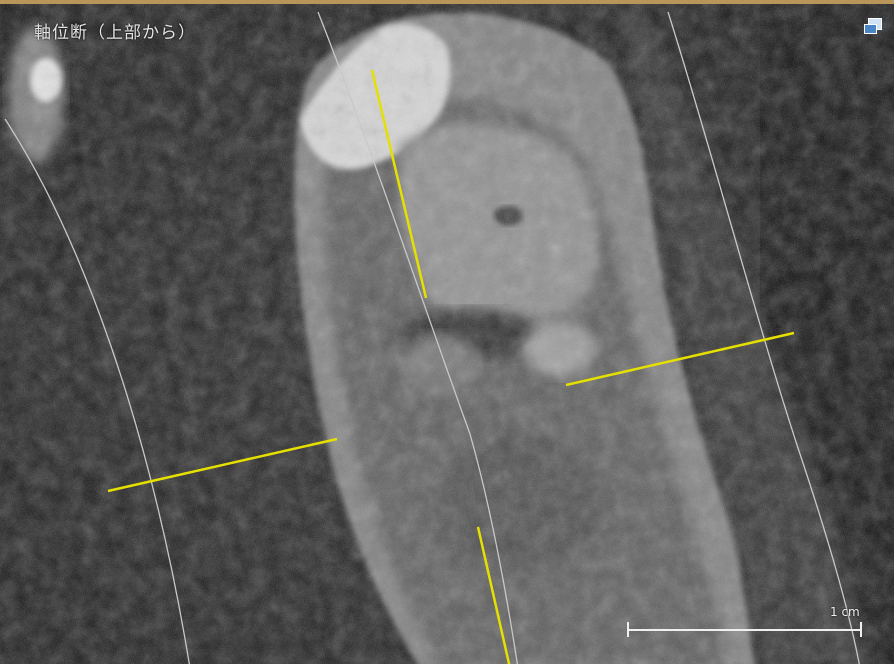  What do you see at coordinates (493, 595) in the screenshot?
I see `guide-line-bottom` at bounding box center [493, 595].